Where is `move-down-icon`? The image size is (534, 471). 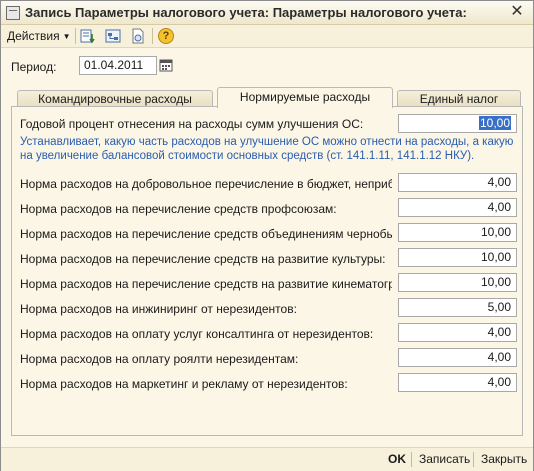
move-down-icon is located at coordinates (88, 36).